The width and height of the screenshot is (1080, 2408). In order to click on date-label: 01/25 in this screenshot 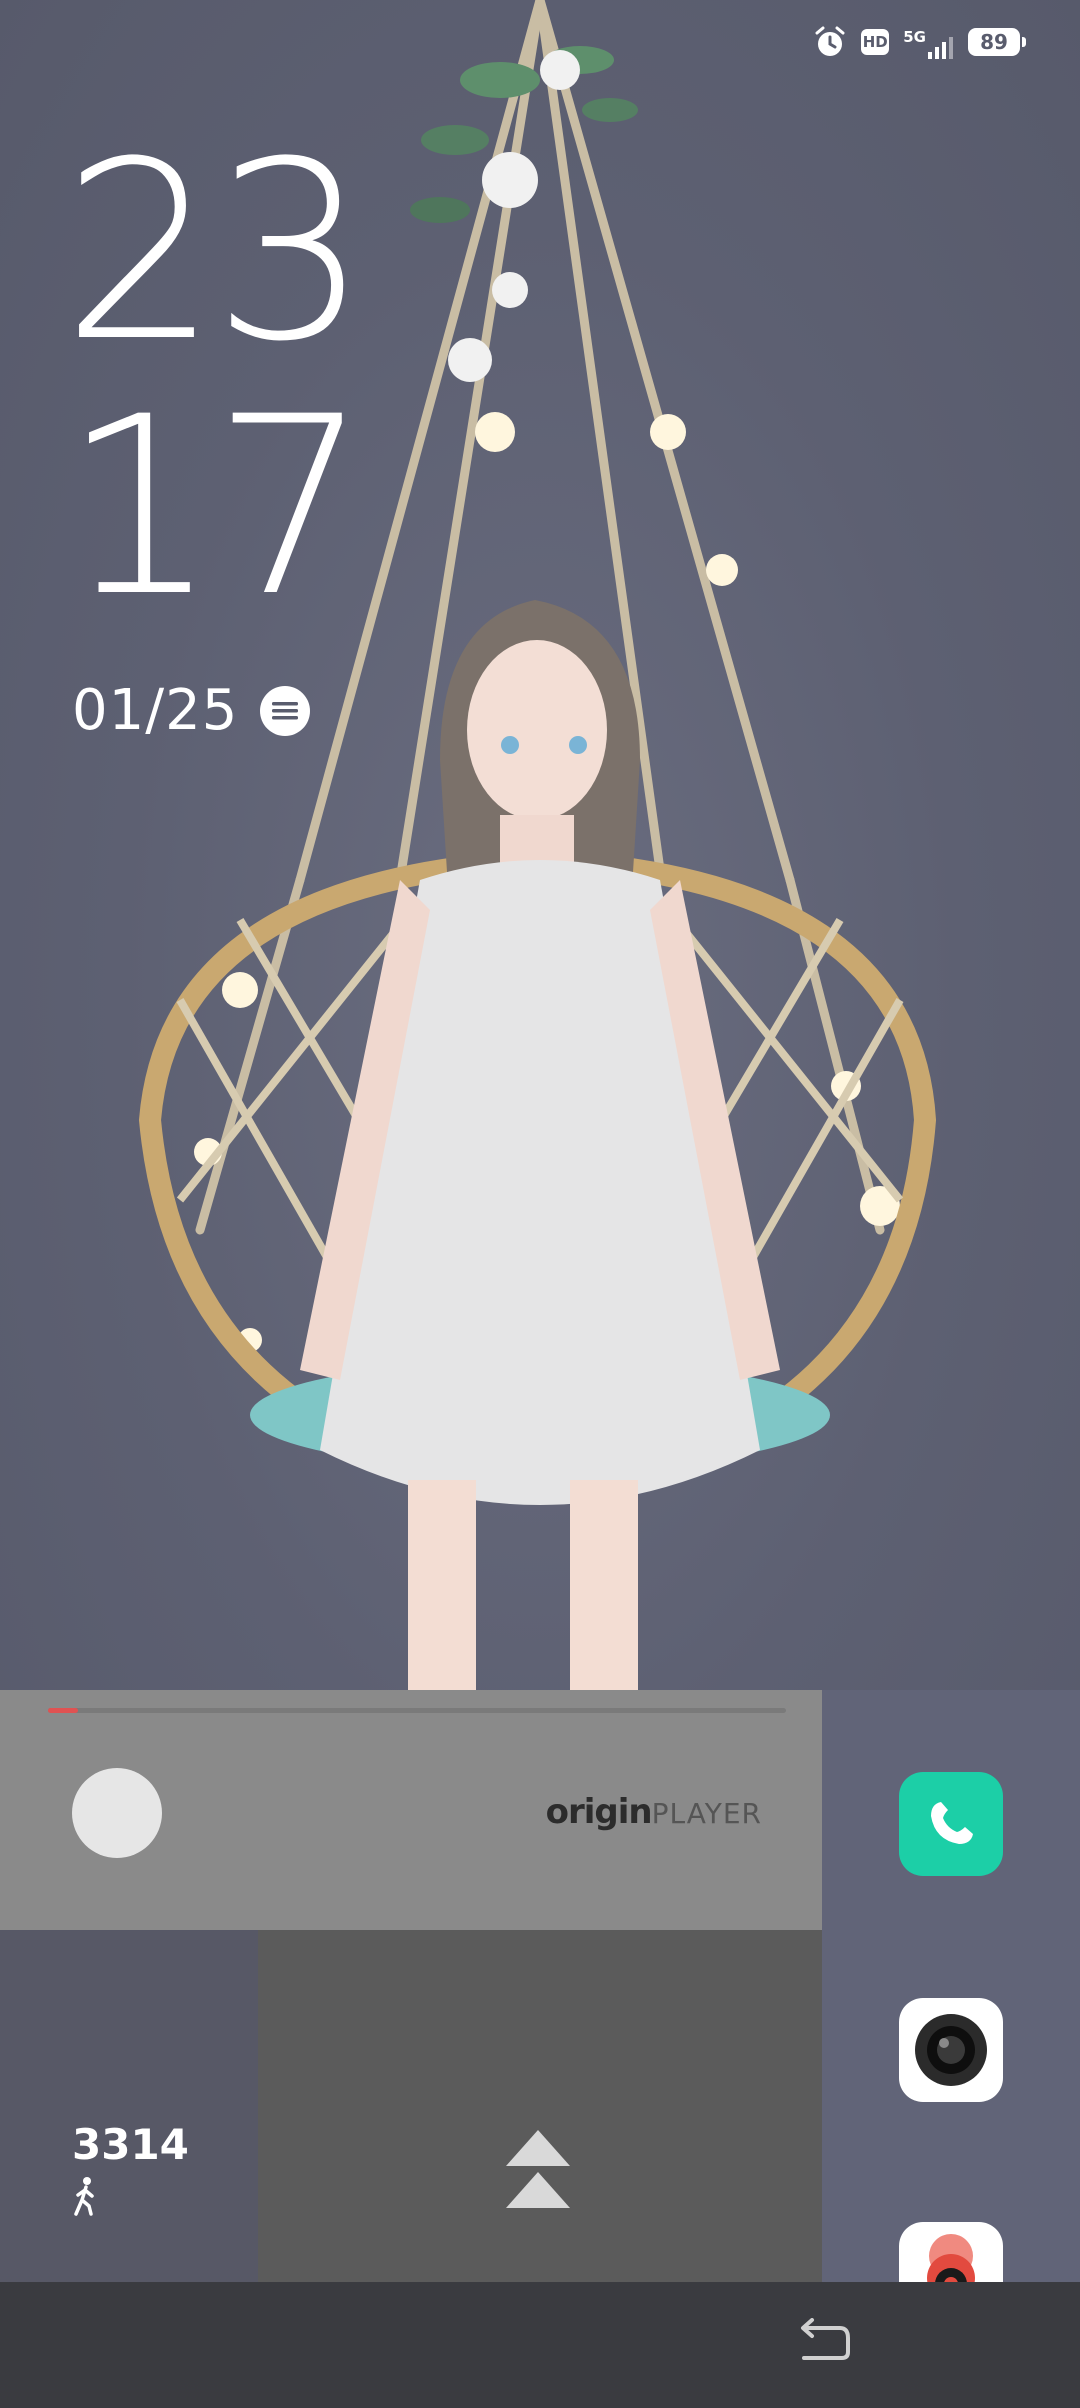, I will do `click(155, 710)`.